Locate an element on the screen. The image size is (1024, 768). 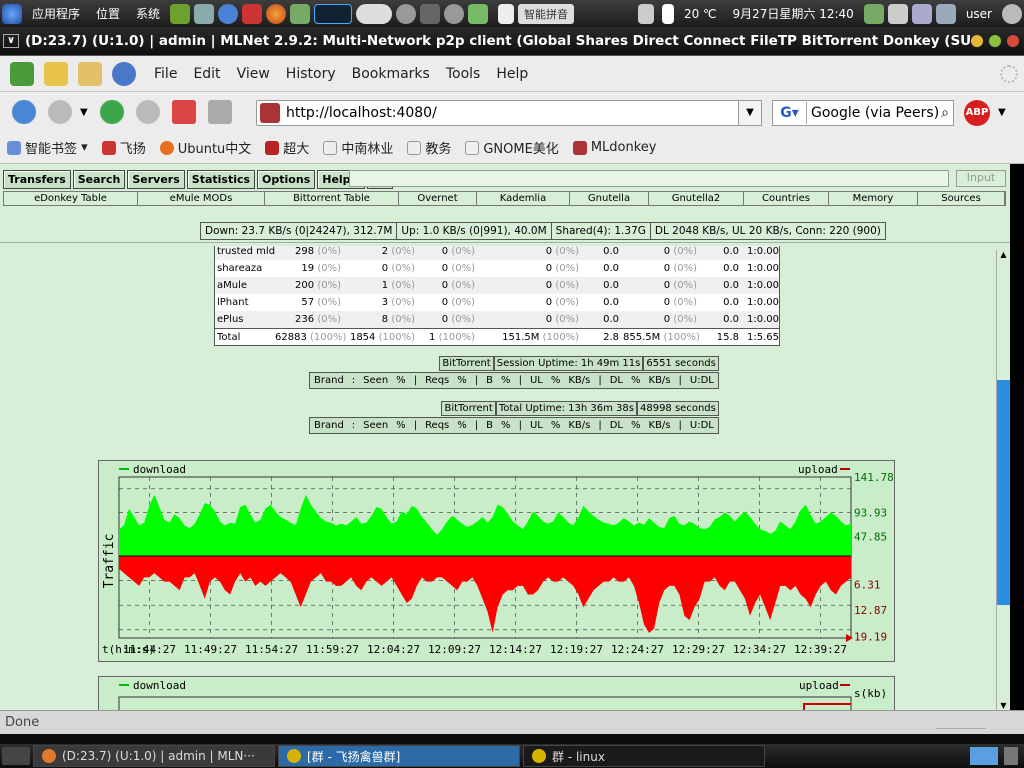
paint-icon is located at coordinates (478, 13).